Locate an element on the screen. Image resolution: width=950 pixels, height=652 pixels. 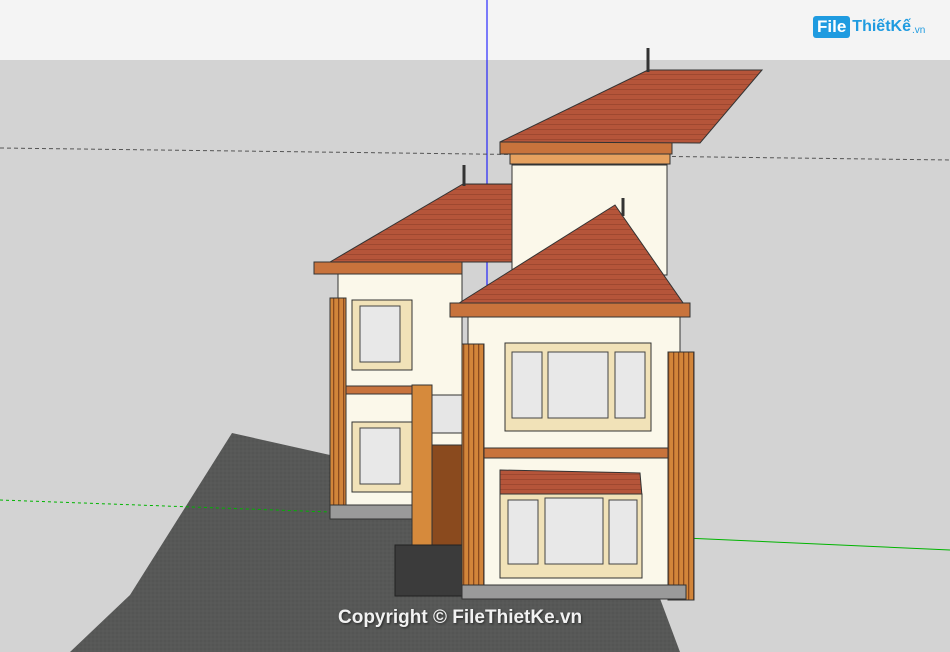
logo-tld-text: .vn is located at coordinates (918, 30).